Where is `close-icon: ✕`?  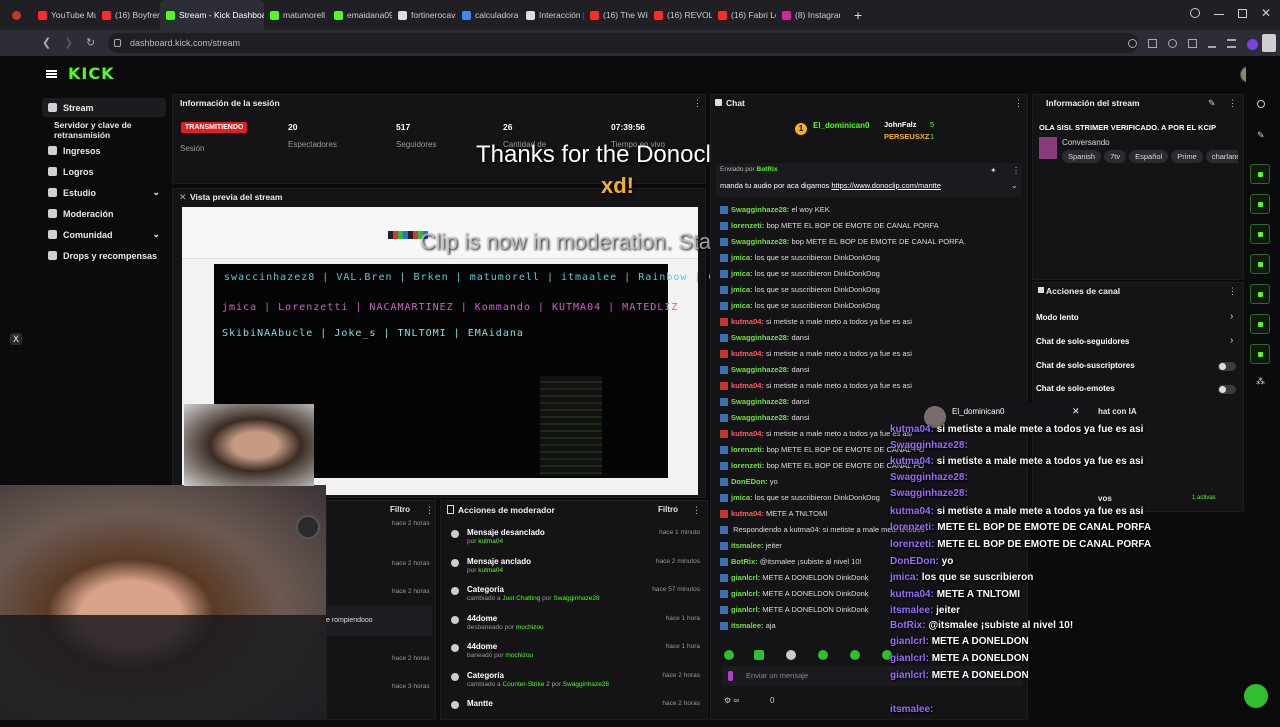
close-icon: ✕ is located at coordinates (1076, 411).